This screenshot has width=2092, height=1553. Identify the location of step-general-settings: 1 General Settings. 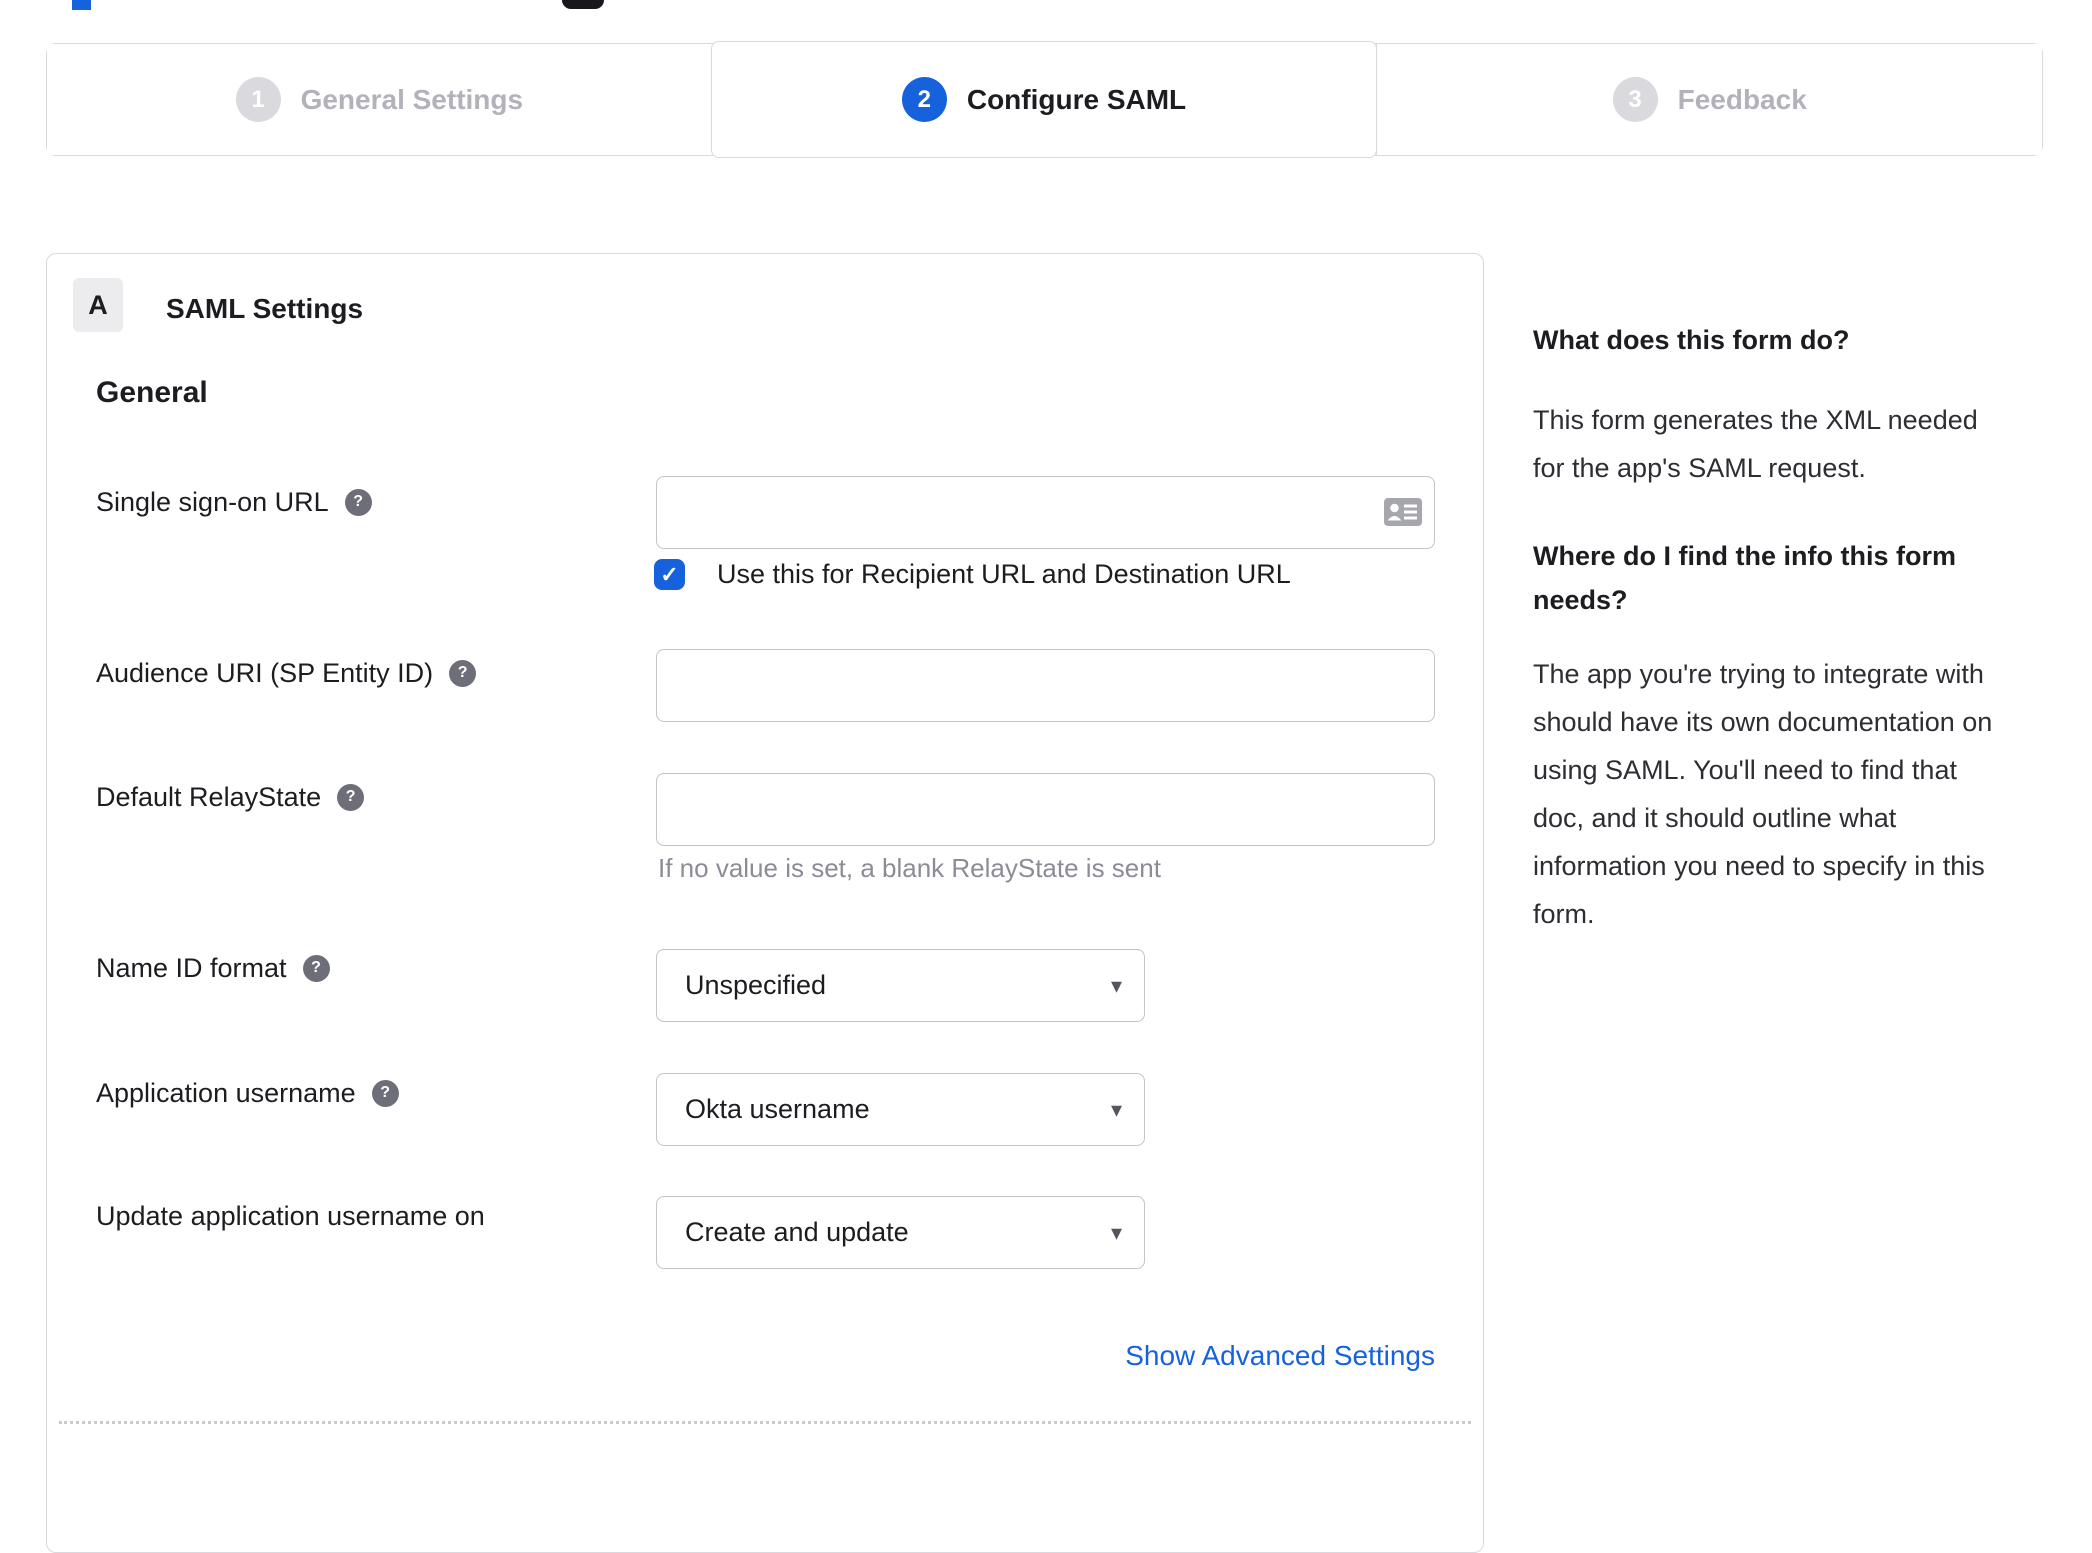
(379, 99).